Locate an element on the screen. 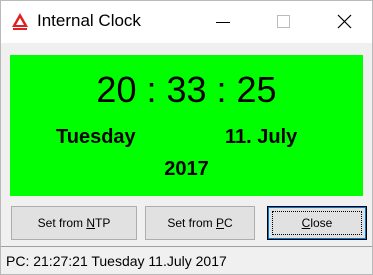 This screenshot has height=275, width=373. clock-weekday: Tuesday is located at coordinates (96, 137).